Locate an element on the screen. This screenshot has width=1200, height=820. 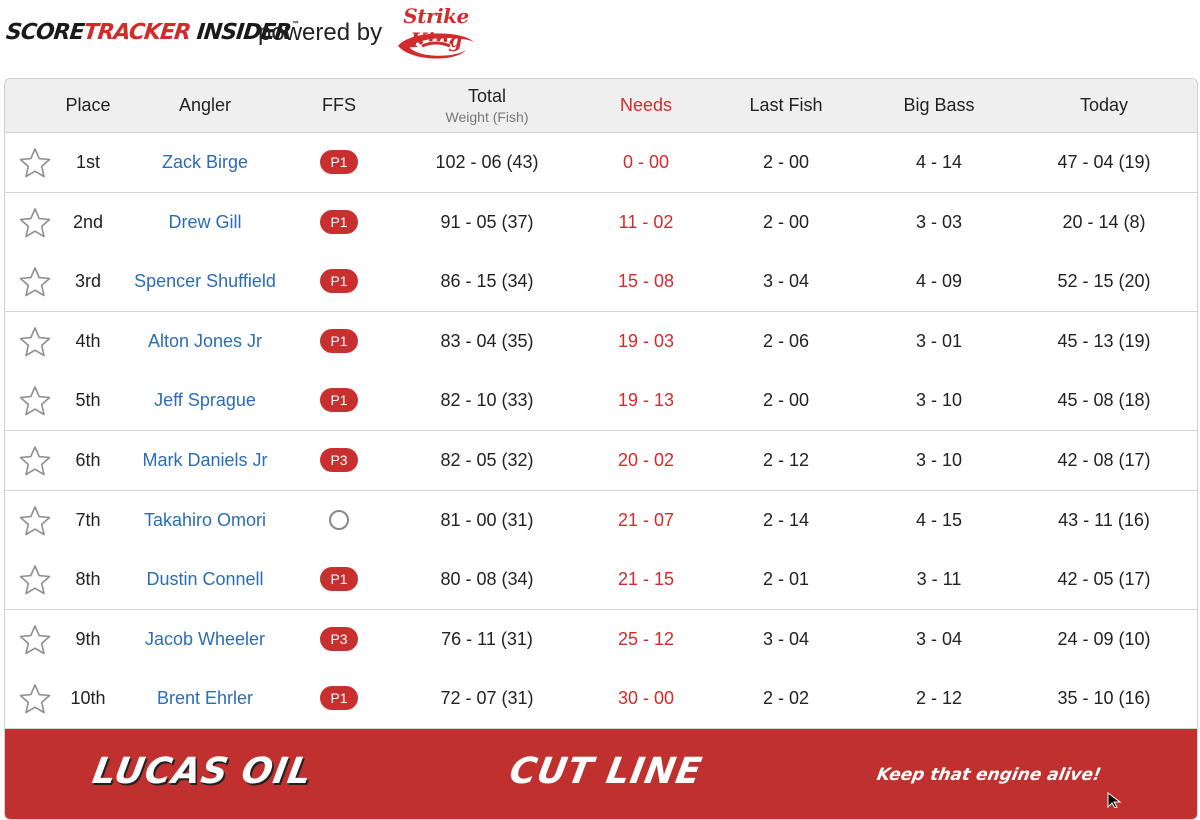
column-header-last-fish: Last Fish is located at coordinates (785, 105).